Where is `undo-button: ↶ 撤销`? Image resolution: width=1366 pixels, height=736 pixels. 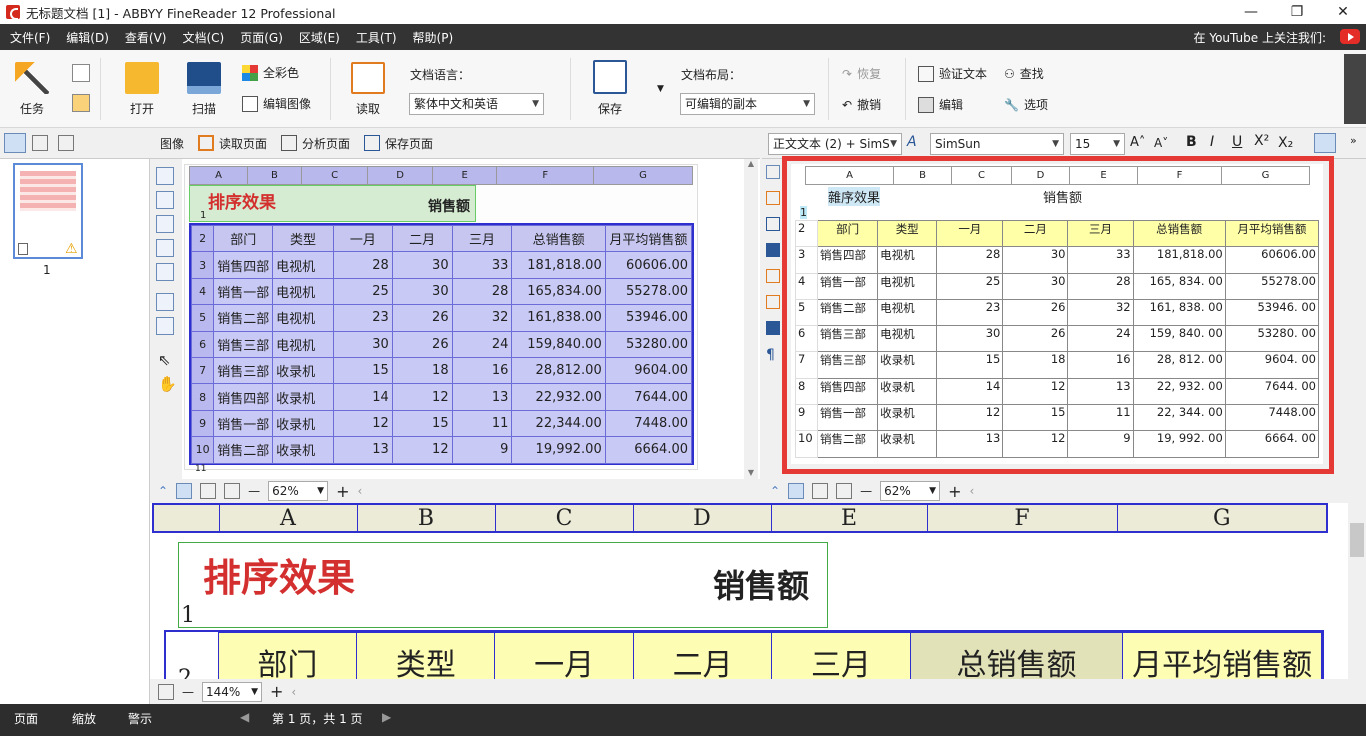 undo-button: ↶ 撤销 is located at coordinates (861, 104).